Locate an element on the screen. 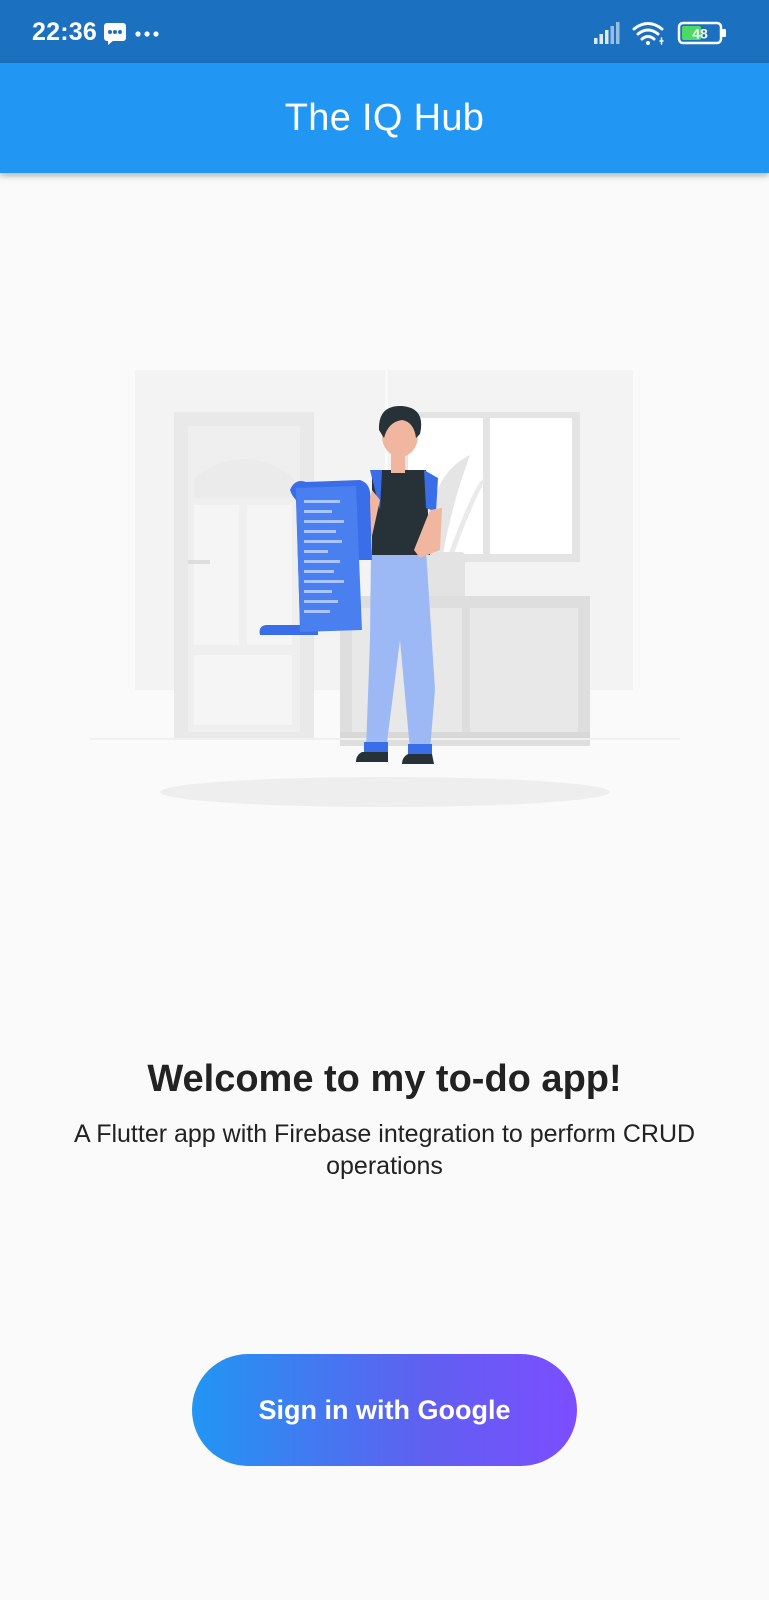  page-title: The IQ Hub is located at coordinates (384, 118).